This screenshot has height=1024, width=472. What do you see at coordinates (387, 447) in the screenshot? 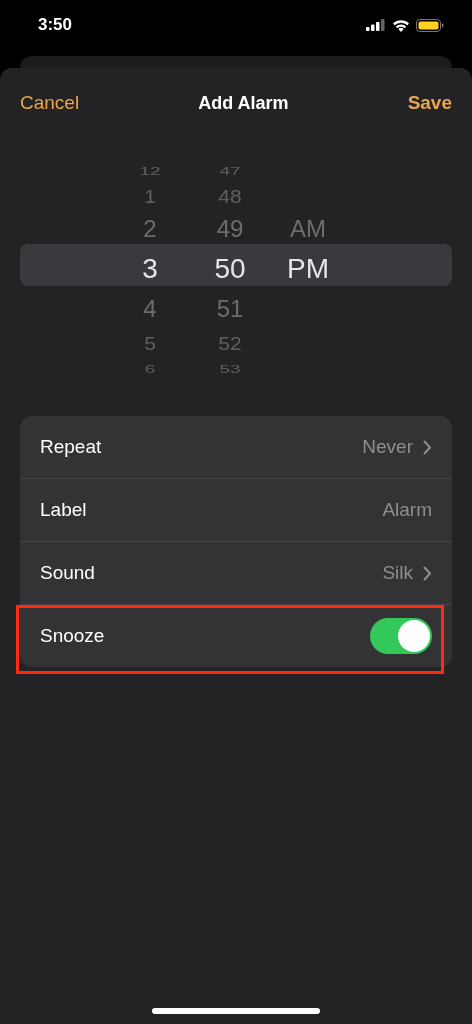
I see `row-value: Never` at bounding box center [387, 447].